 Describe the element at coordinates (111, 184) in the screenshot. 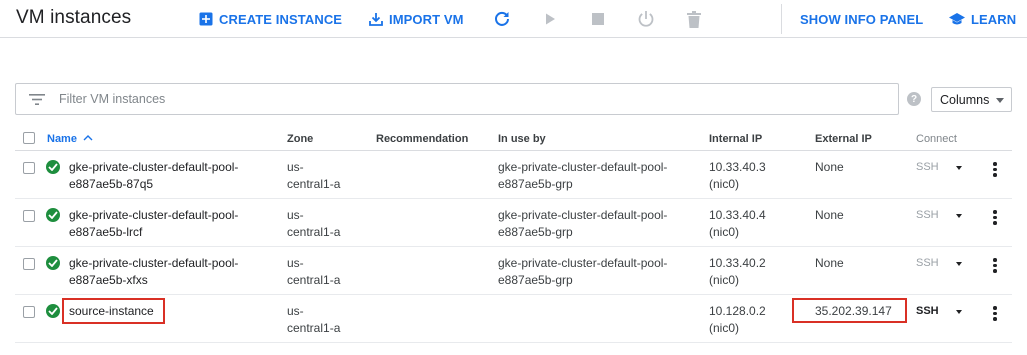

I see `instance-name-line2: e887ae5b-87q5` at that location.